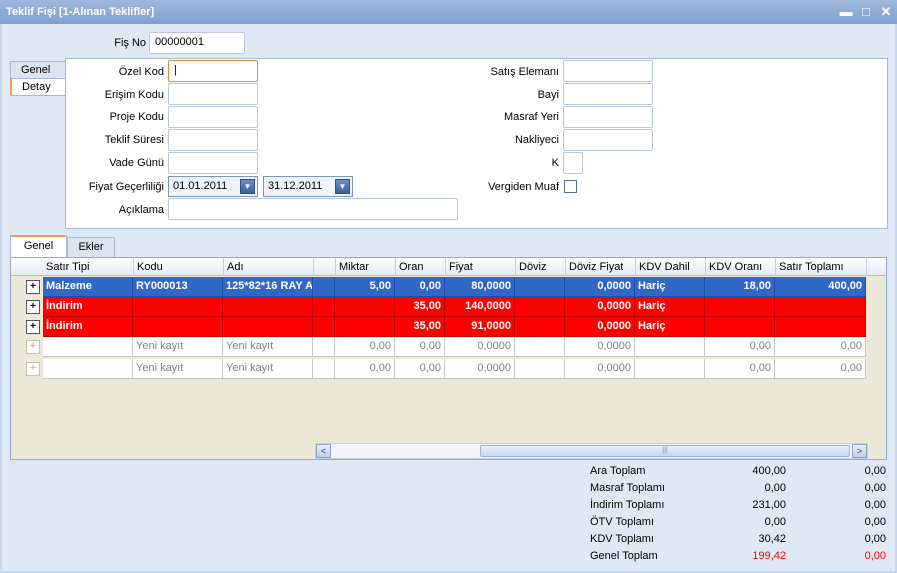 This screenshot has width=897, height=573. I want to click on col-header-kdv-orani: KDV Oranı, so click(735, 267).